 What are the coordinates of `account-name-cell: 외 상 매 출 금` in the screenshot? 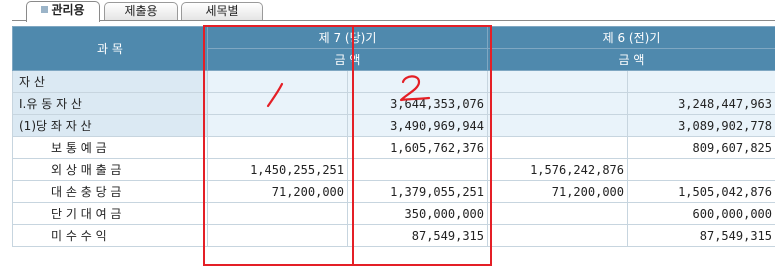 It's located at (110, 169).